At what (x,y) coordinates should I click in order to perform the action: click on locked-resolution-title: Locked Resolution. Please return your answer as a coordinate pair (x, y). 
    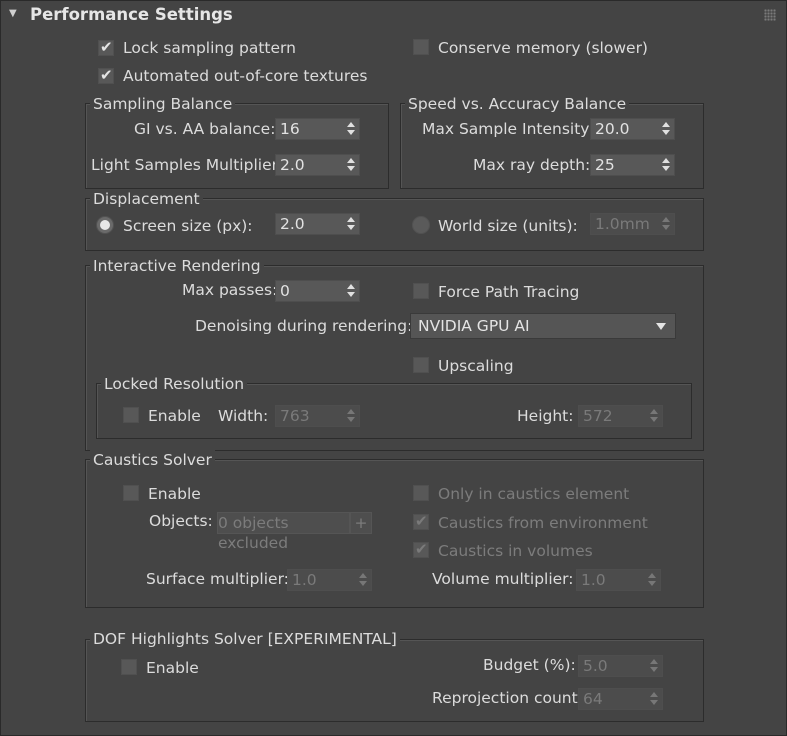
    Looking at the image, I should click on (174, 384).